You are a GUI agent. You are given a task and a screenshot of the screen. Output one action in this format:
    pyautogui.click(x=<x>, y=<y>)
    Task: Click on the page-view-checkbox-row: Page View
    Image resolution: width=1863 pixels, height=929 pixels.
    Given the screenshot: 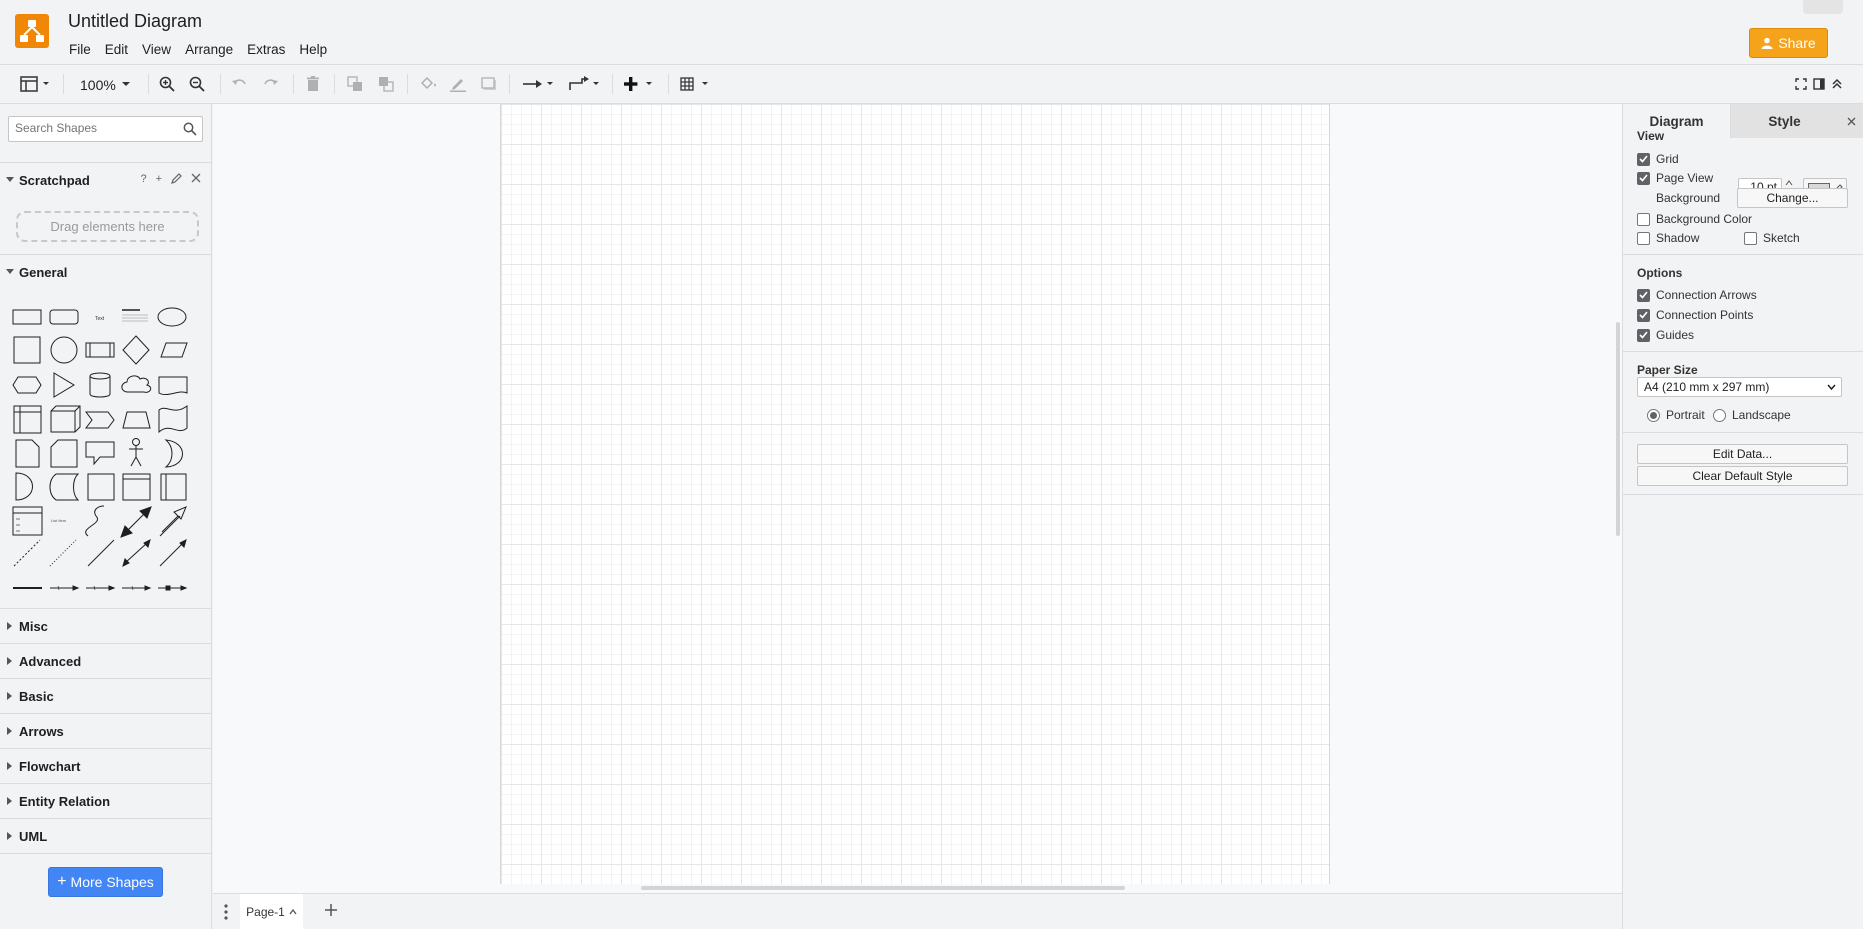 What is the action you would take?
    pyautogui.click(x=1675, y=178)
    